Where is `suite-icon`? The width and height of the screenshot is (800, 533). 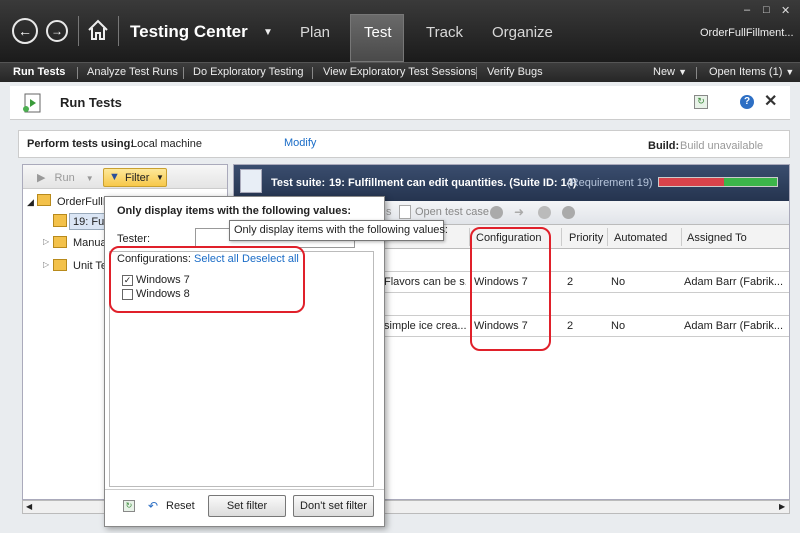 suite-icon is located at coordinates (60, 220).